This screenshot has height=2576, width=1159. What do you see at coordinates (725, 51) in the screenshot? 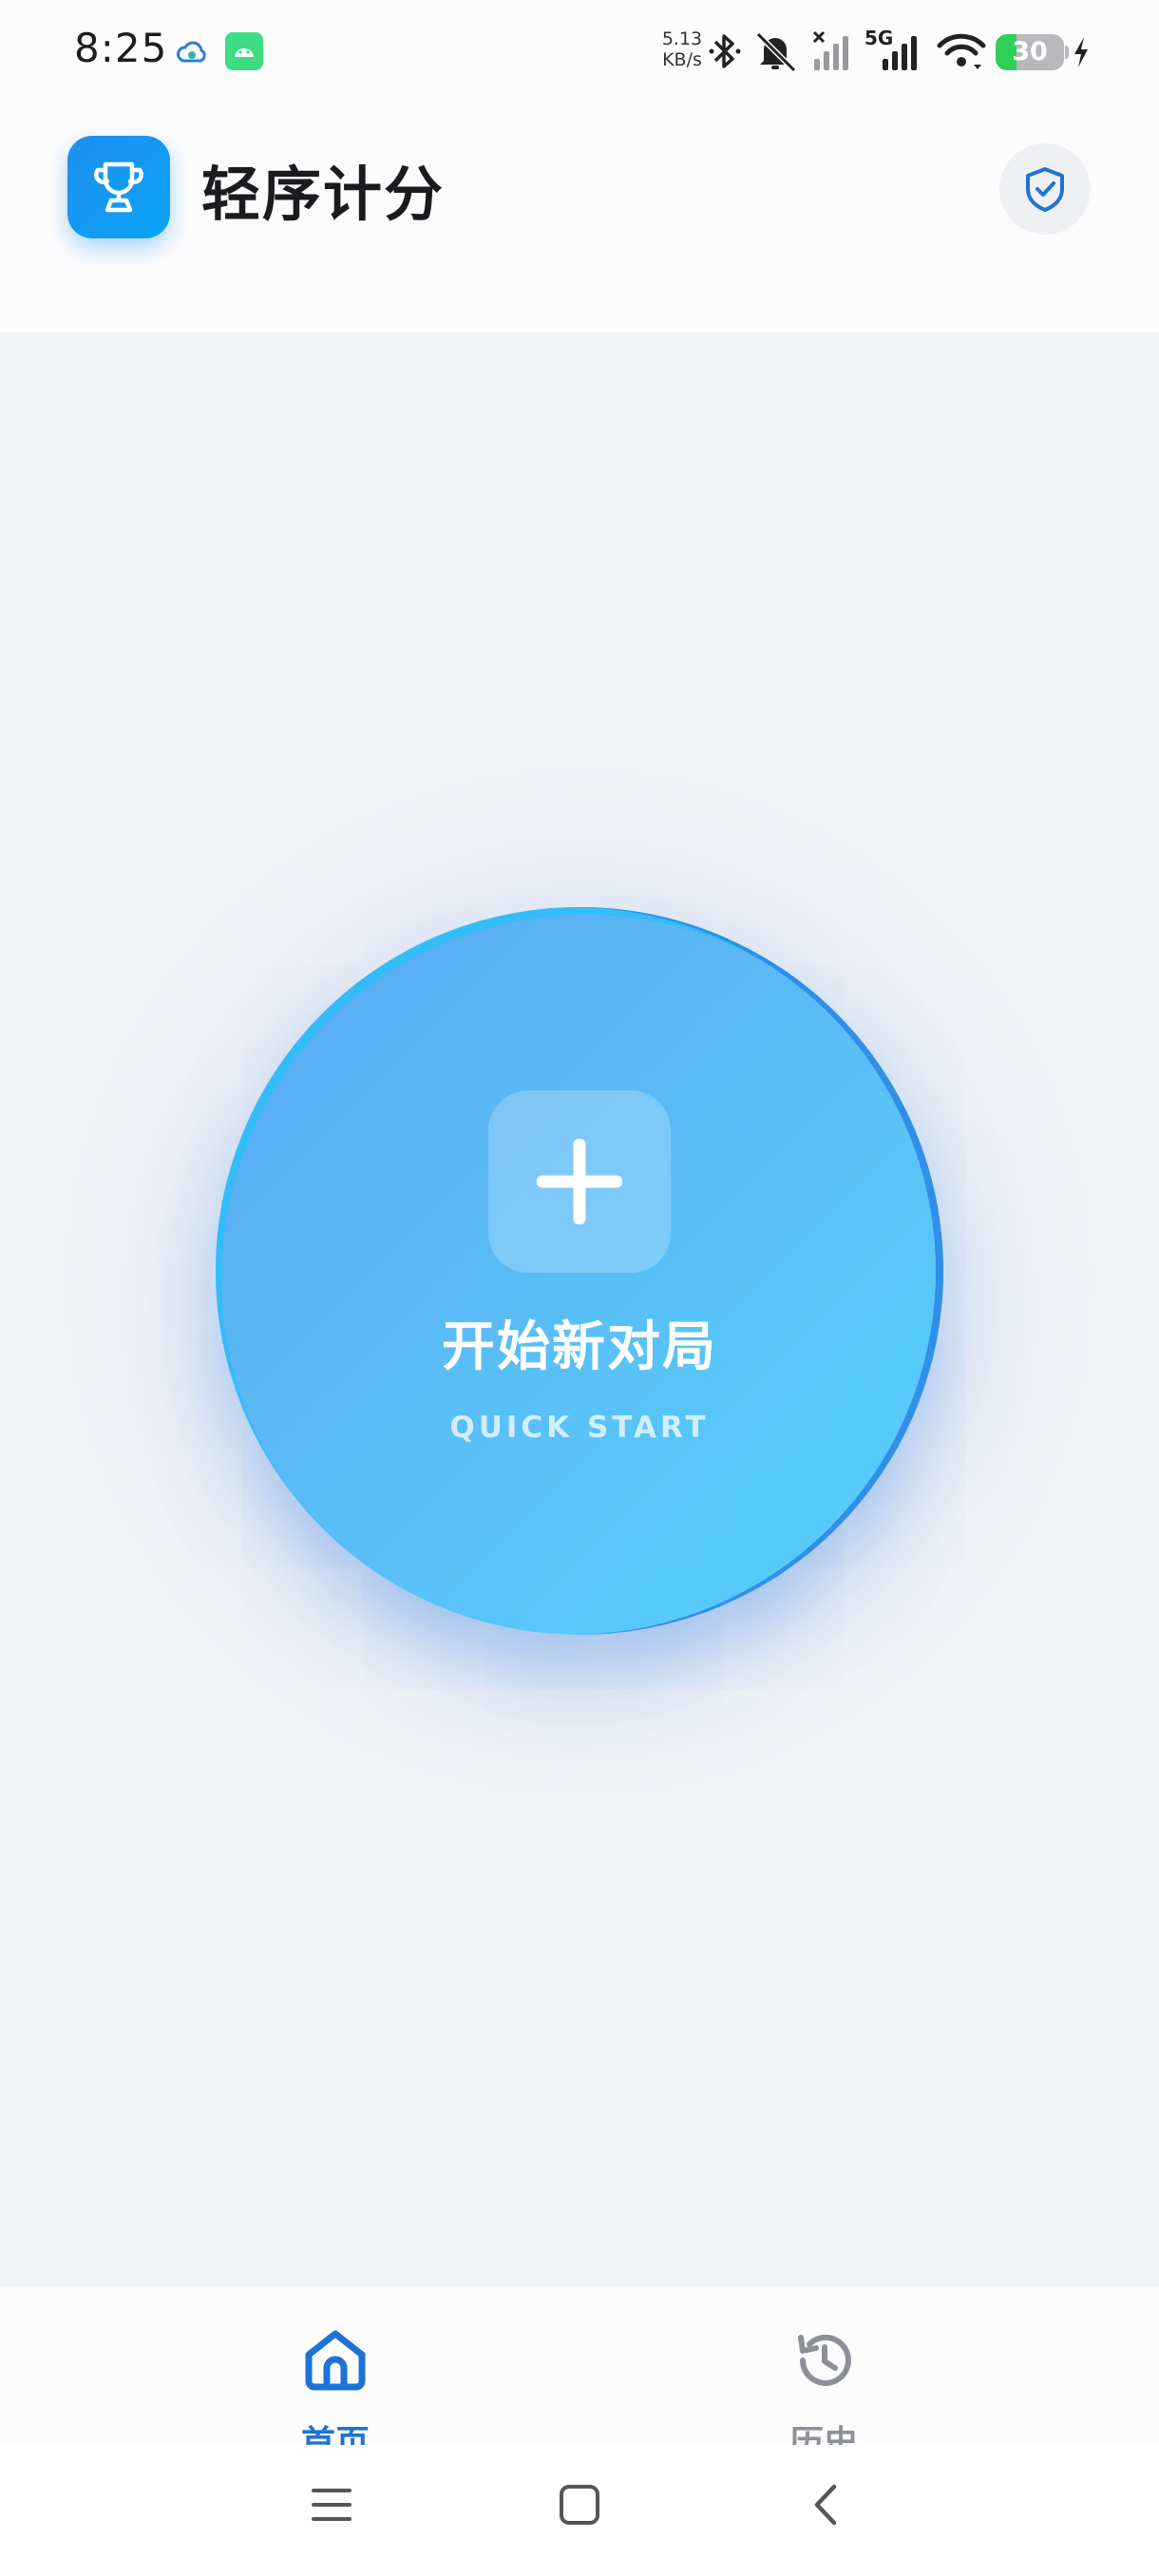
I see `bluetooth-icon` at bounding box center [725, 51].